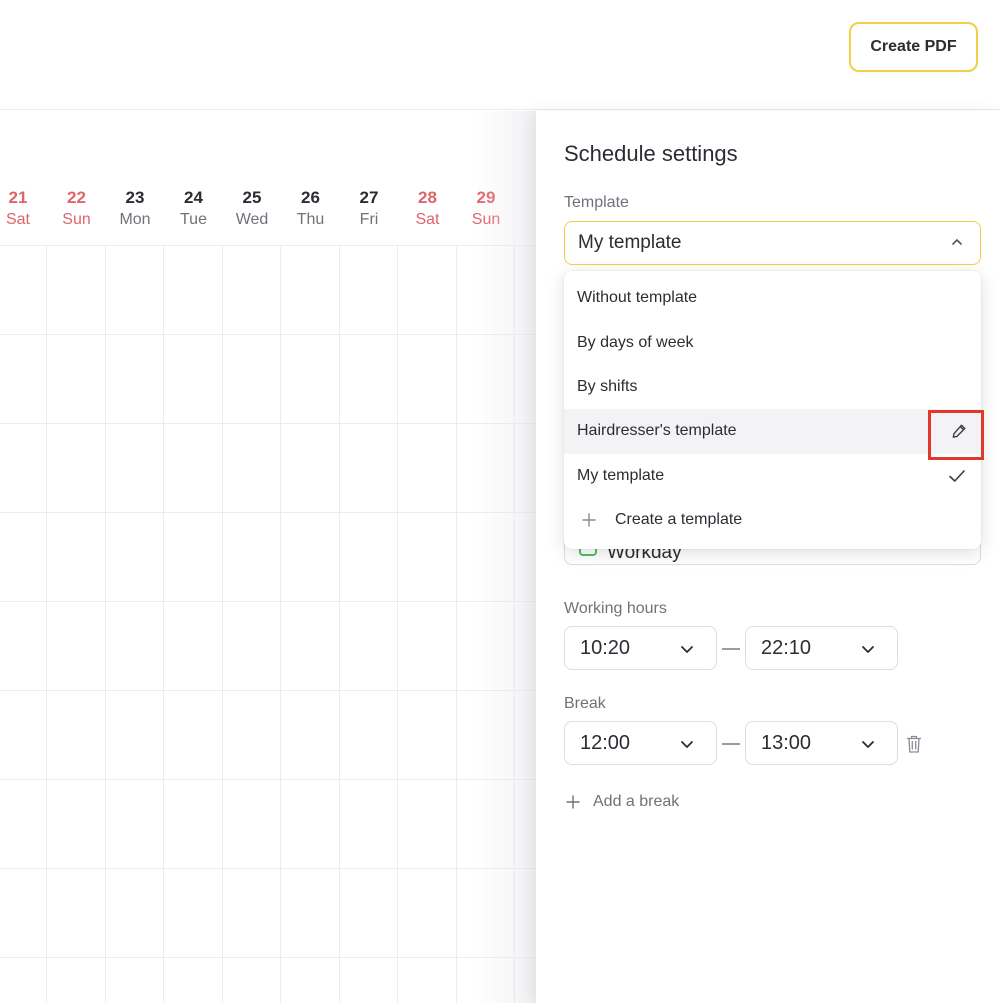 The height and width of the screenshot is (1003, 1000). What do you see at coordinates (772, 298) in the screenshot?
I see `template-option-without: Without template` at bounding box center [772, 298].